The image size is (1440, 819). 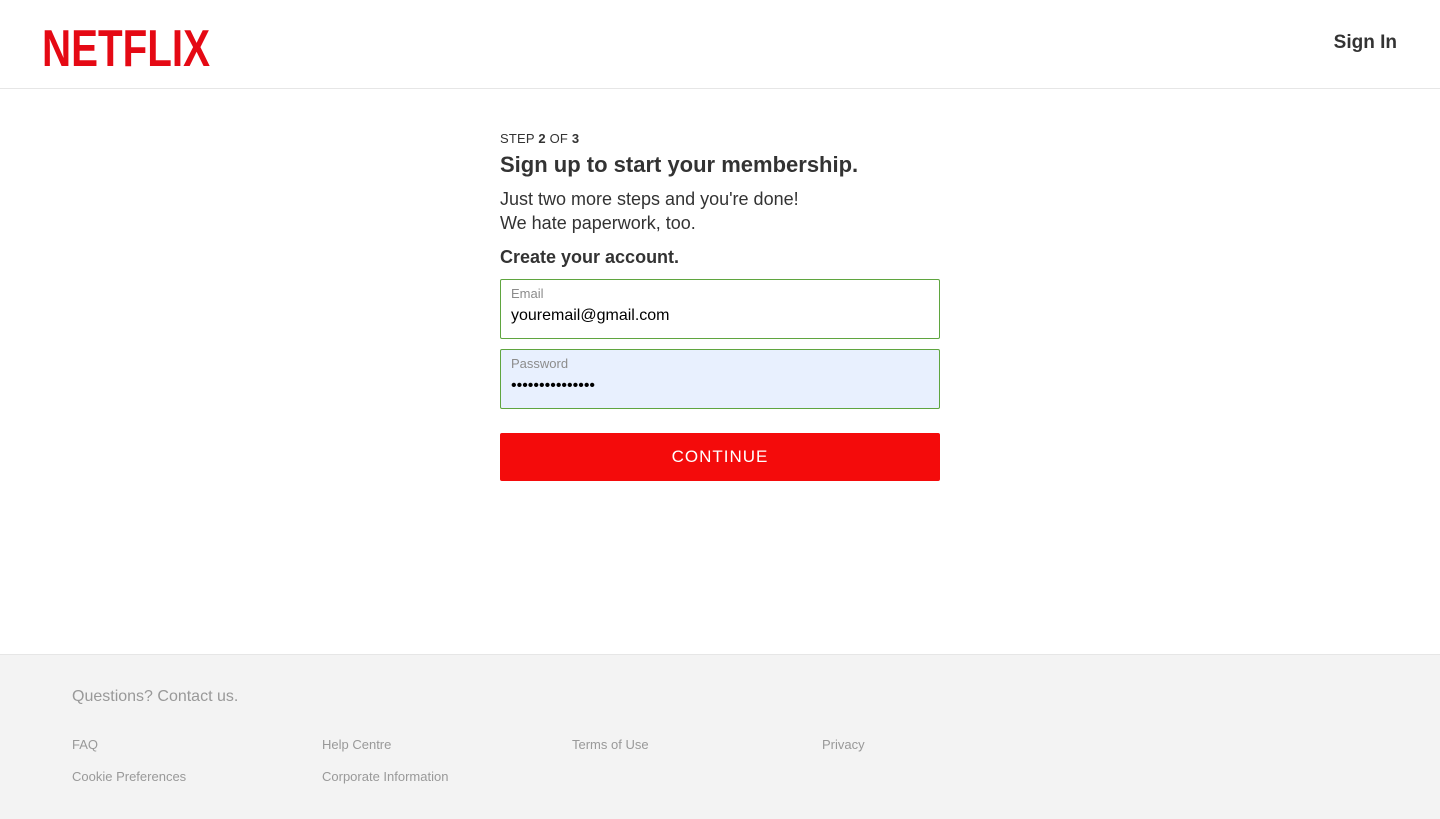 What do you see at coordinates (129, 777) in the screenshot?
I see `footer-link-cookie-preferences: Cookie Preferences` at bounding box center [129, 777].